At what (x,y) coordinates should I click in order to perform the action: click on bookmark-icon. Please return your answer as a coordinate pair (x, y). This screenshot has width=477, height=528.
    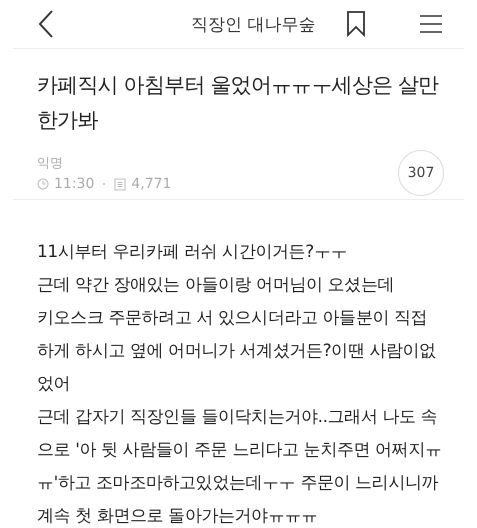
    Looking at the image, I should click on (356, 24).